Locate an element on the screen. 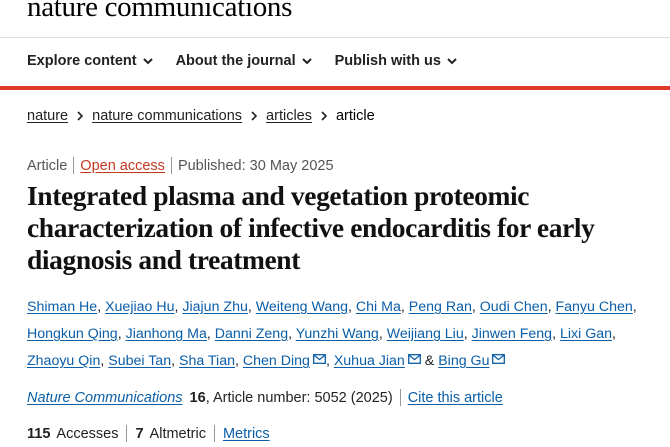 Image resolution: width=670 pixels, height=447 pixels. volume: 16 is located at coordinates (197, 397).